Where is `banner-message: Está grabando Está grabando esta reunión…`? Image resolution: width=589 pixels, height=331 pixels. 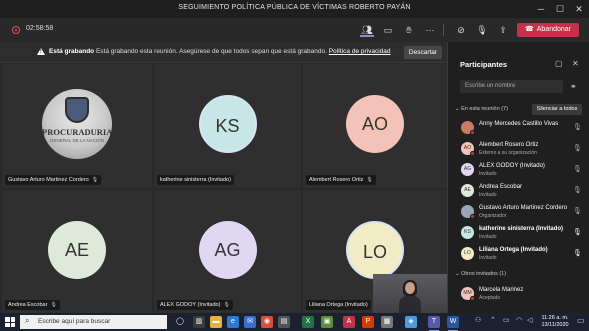 banner-message: Está grabando Está grabando esta reunión… is located at coordinates (220, 51).